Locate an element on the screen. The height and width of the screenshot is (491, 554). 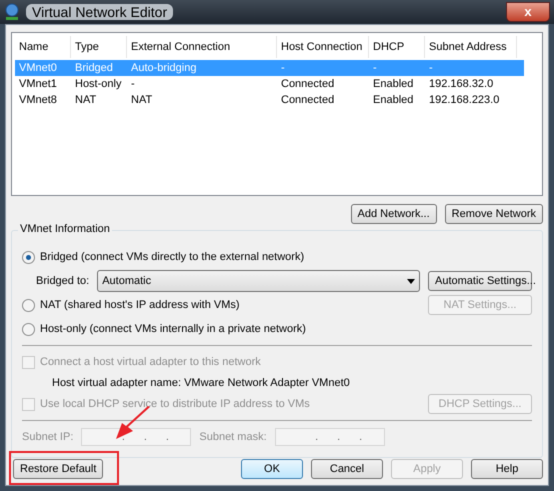
column-header: DHCP is located at coordinates (397, 47).